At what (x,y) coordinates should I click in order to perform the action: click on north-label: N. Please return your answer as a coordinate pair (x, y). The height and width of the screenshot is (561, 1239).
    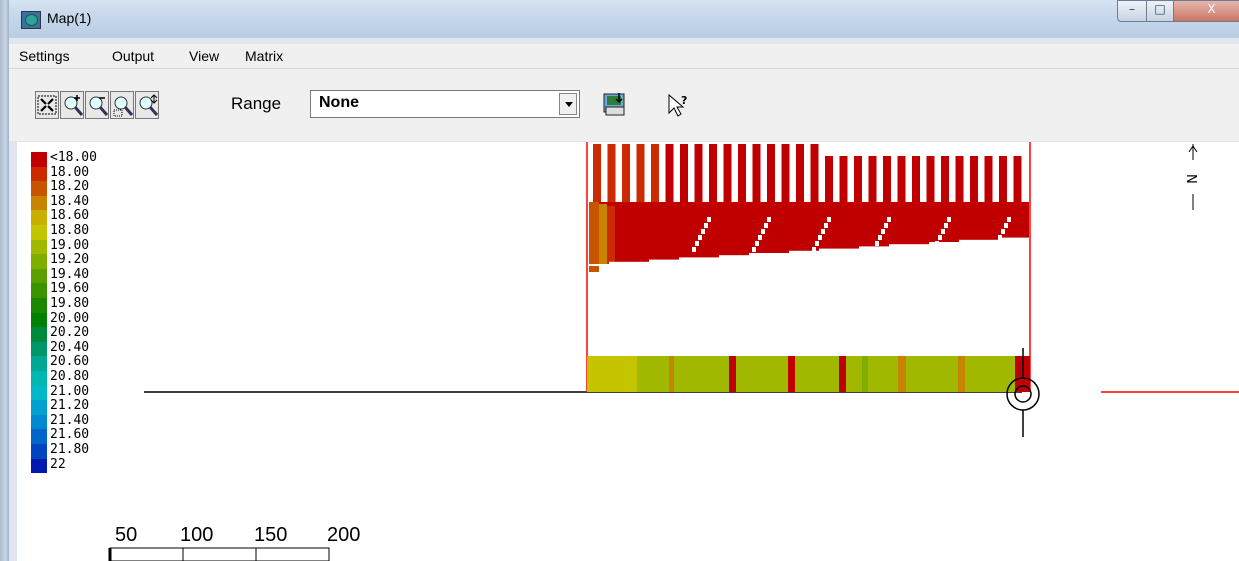
    Looking at the image, I should click on (1190, 179).